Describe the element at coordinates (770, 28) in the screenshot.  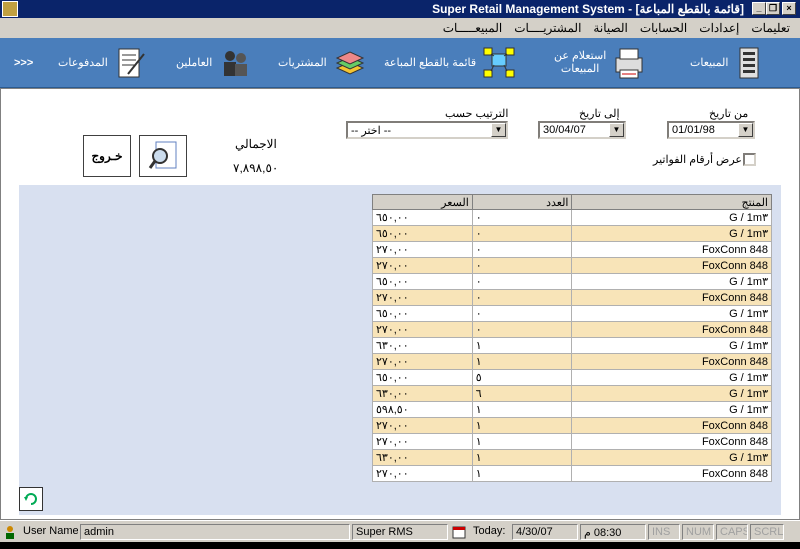
I see `menu-help: تعليمات` at that location.